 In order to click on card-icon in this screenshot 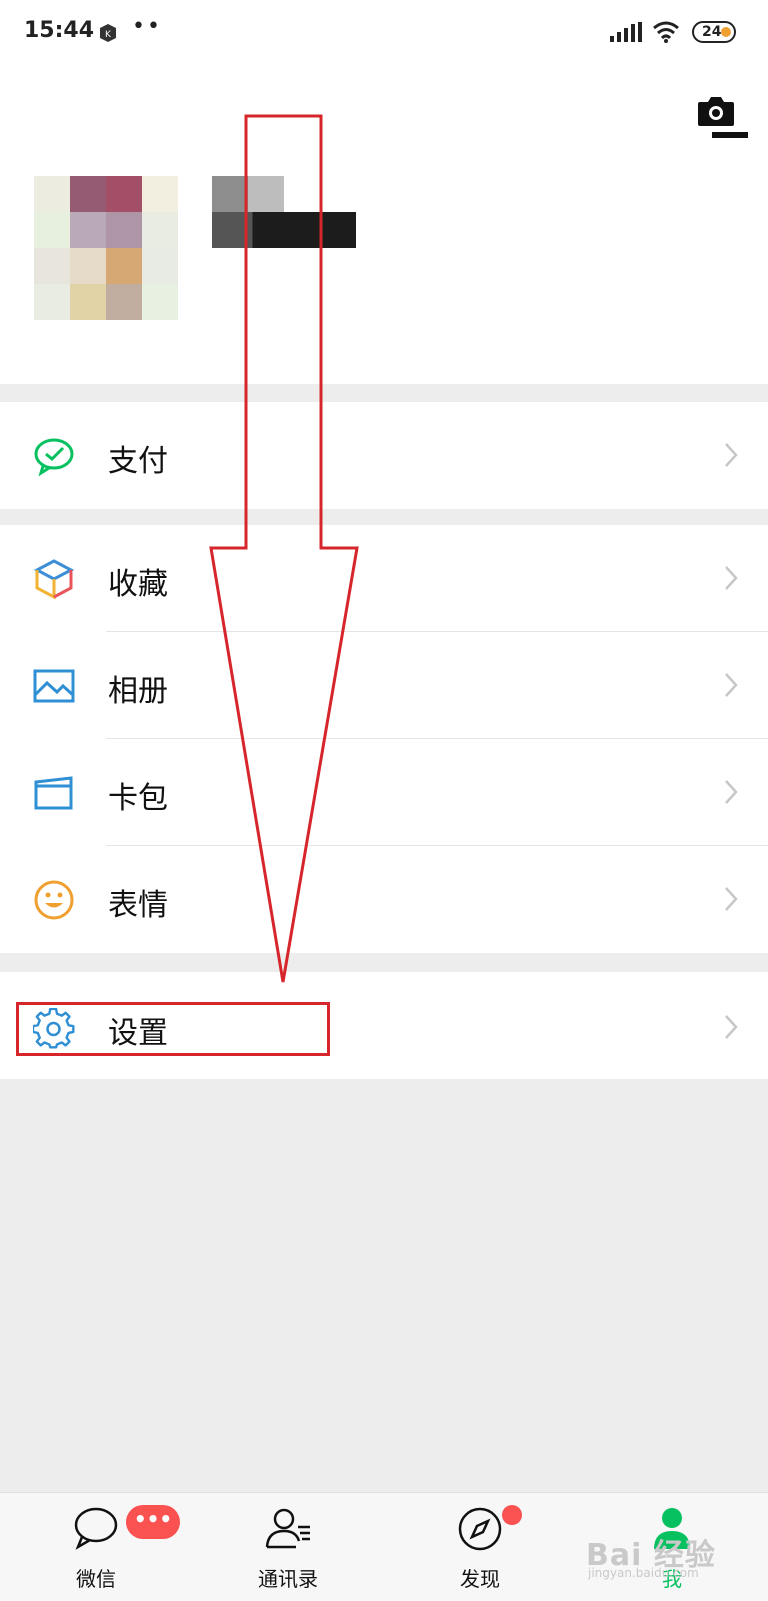, I will do `click(54, 793)`.